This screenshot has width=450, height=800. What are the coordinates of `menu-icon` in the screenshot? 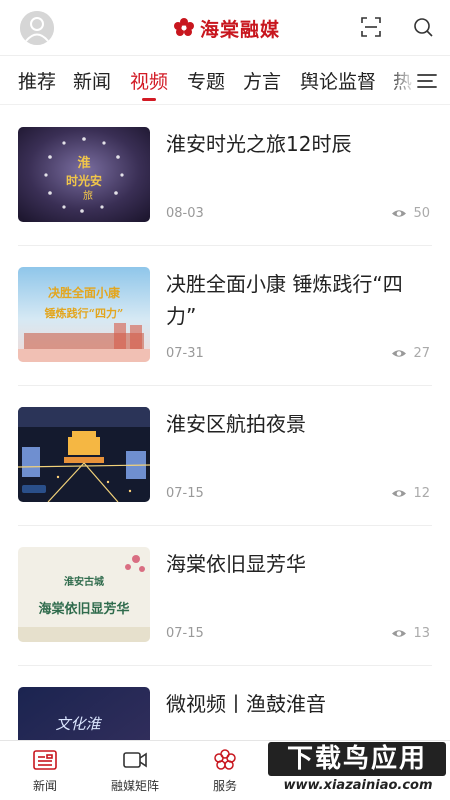 It's located at (427, 81).